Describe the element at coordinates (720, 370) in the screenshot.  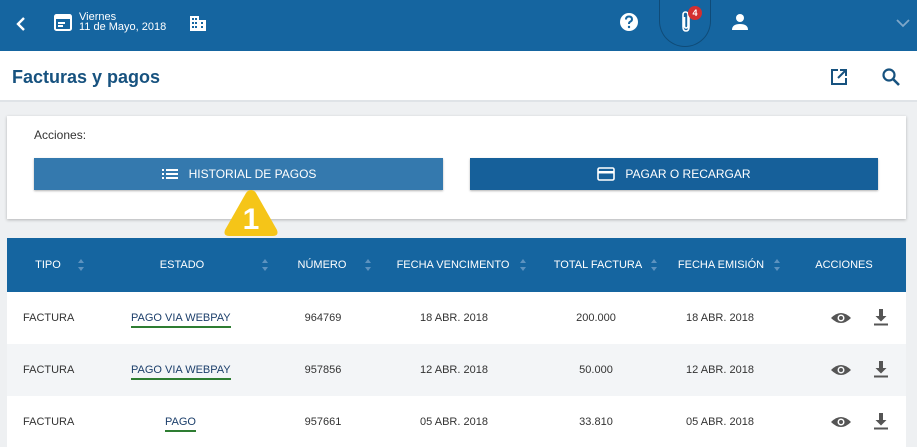
I see `cell-emision: 12 ABR. 2018` at that location.